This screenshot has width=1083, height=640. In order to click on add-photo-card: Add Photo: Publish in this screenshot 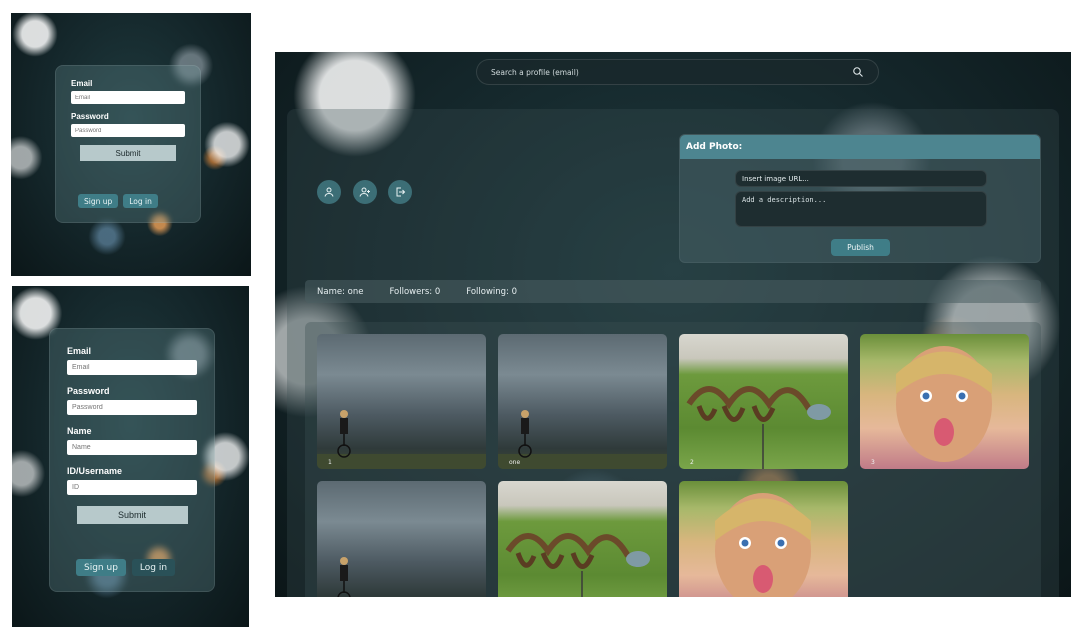, I will do `click(860, 198)`.